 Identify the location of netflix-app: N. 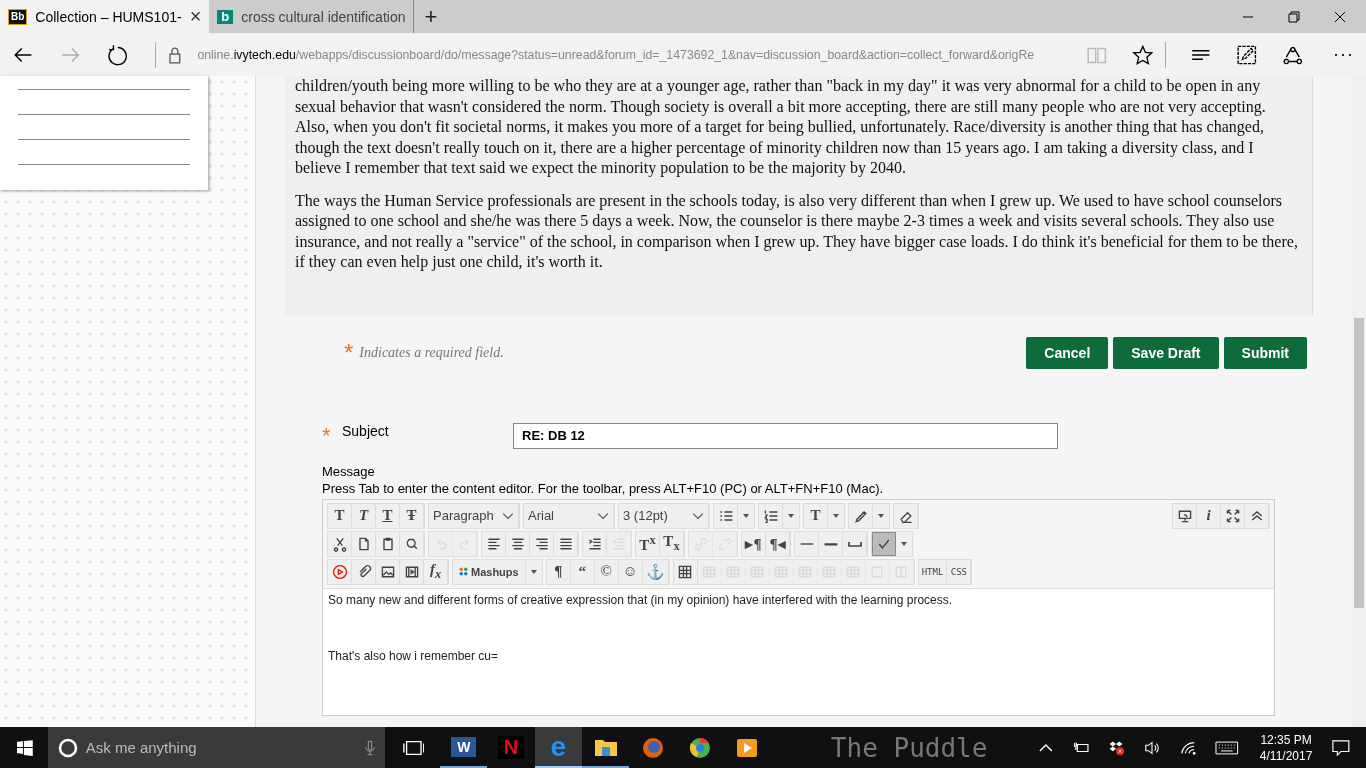
(511, 747).